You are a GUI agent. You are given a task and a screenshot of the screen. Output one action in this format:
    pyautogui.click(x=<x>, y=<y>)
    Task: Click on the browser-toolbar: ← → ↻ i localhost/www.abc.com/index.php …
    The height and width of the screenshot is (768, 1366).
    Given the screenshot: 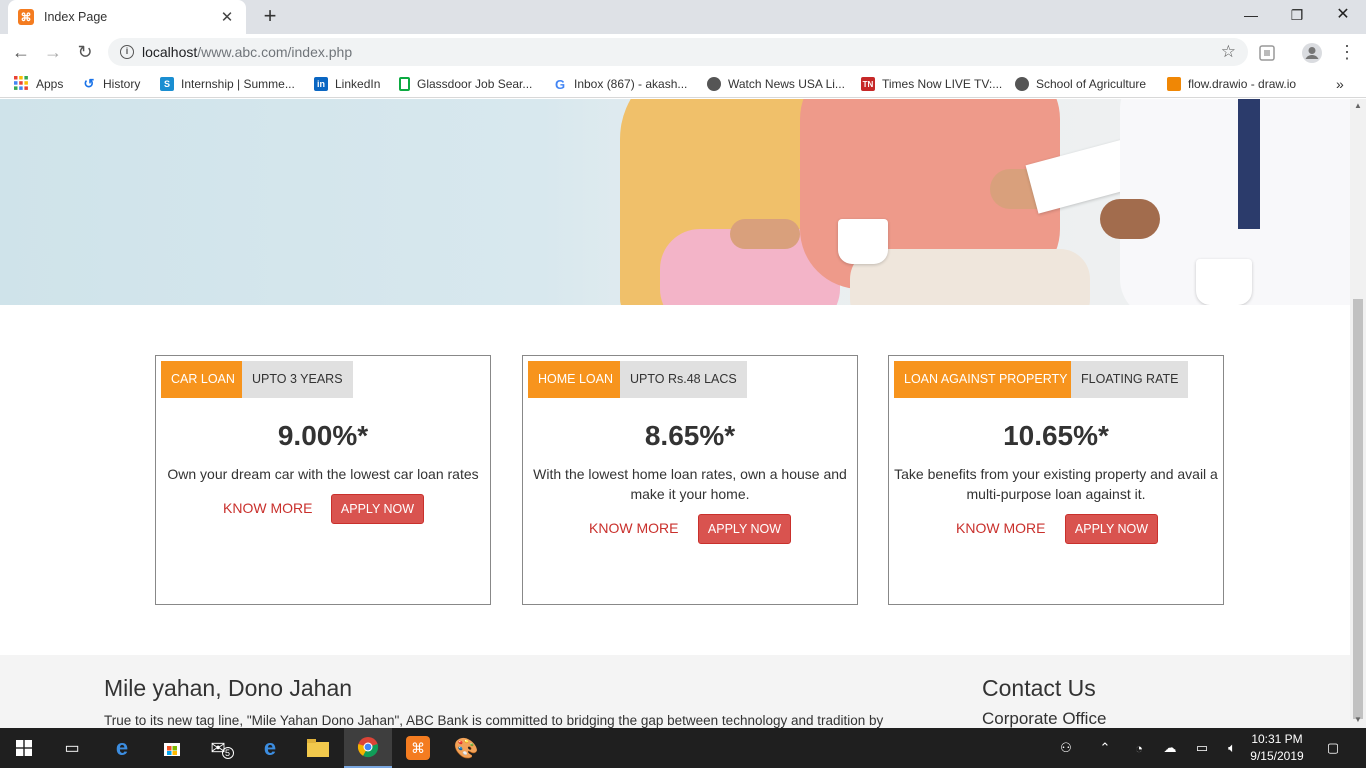 What is the action you would take?
    pyautogui.click(x=683, y=52)
    